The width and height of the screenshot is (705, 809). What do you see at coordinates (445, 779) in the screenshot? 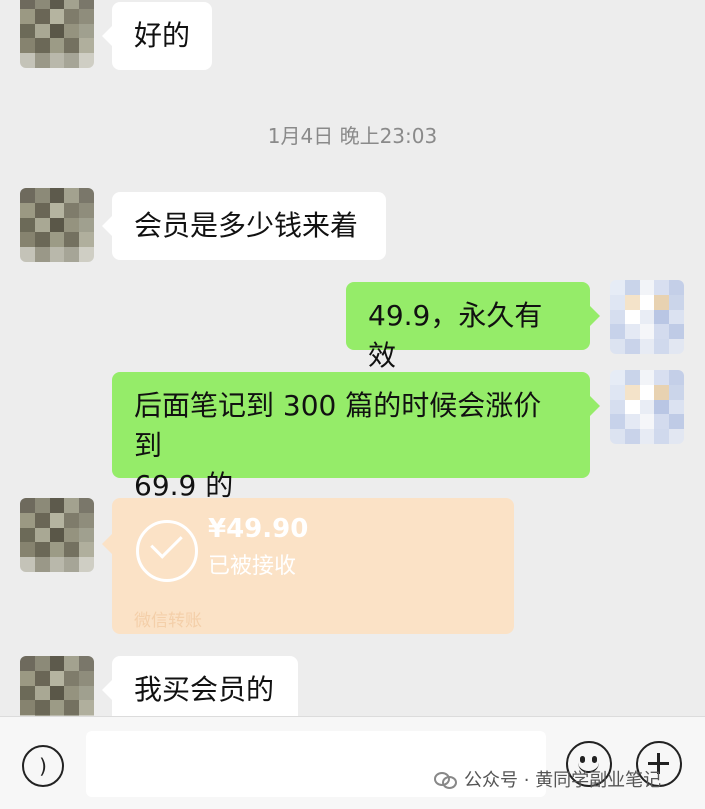
I see `wechat-icon` at bounding box center [445, 779].